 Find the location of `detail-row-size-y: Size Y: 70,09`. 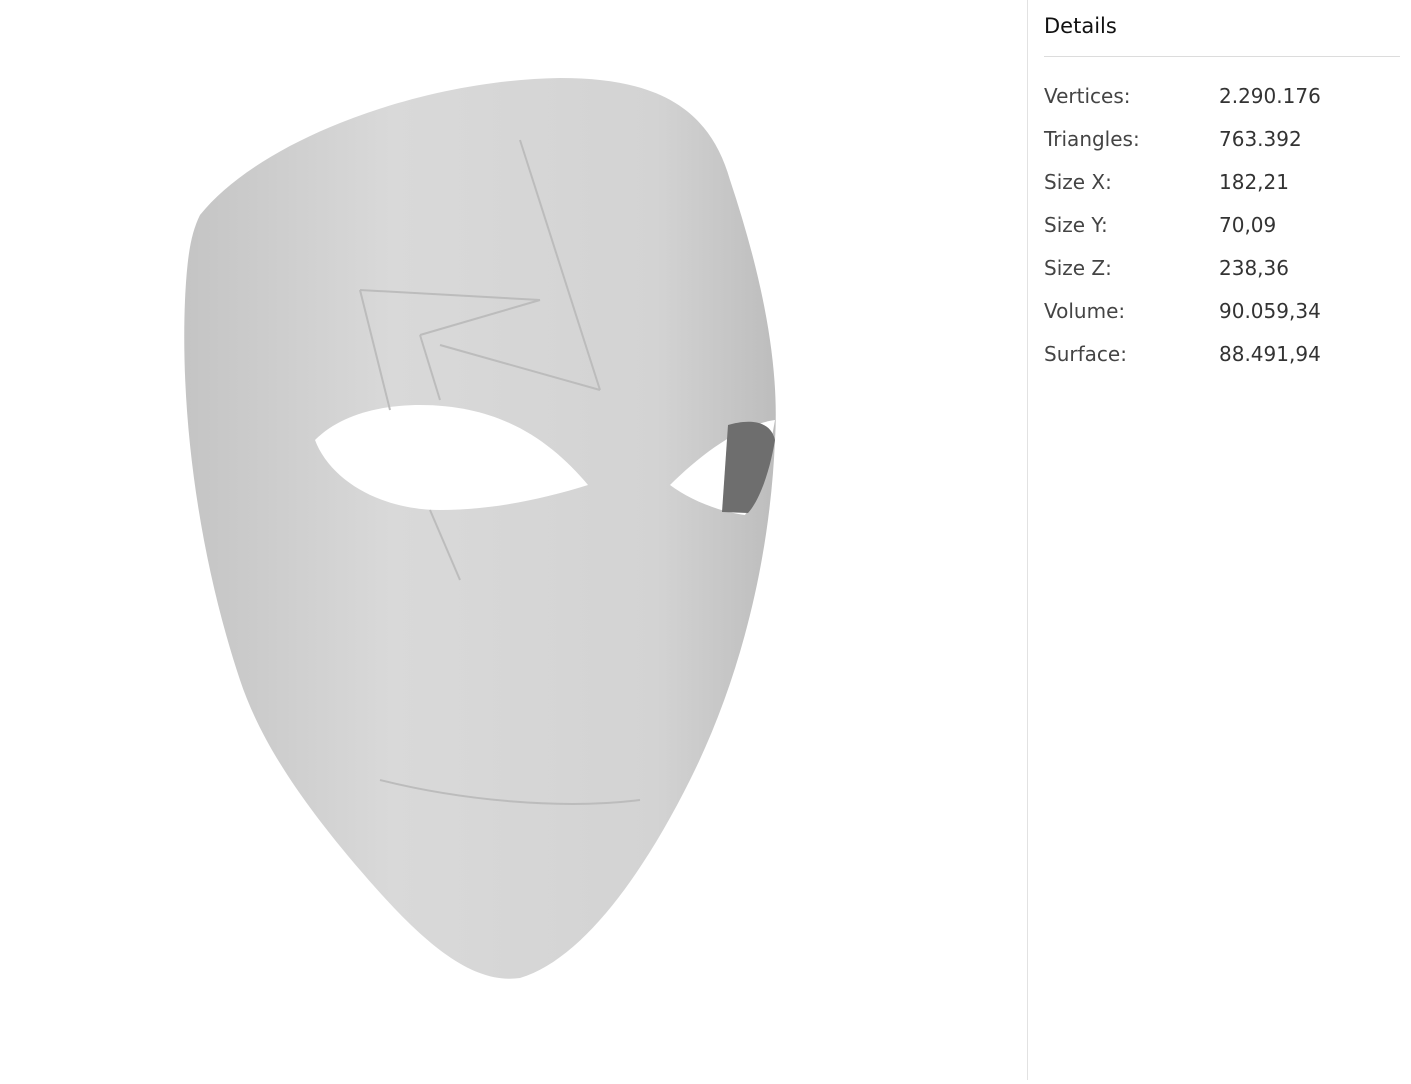

detail-row-size-y: Size Y: 70,09 is located at coordinates (1222, 224).